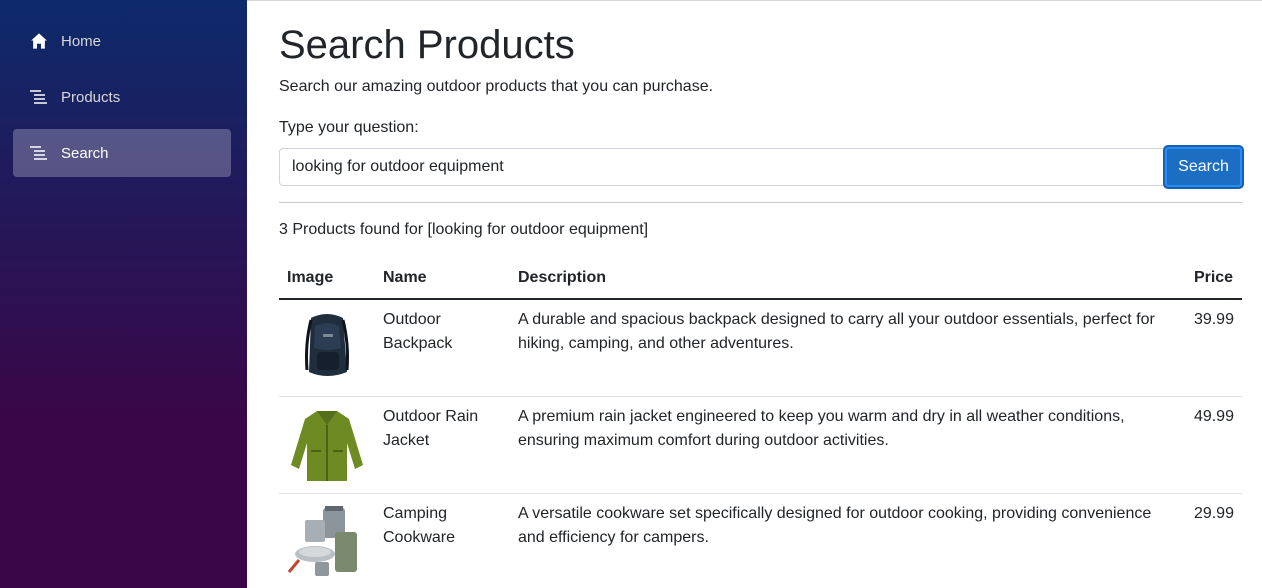  Describe the element at coordinates (1213, 279) in the screenshot. I see `column-header-price: Price` at that location.